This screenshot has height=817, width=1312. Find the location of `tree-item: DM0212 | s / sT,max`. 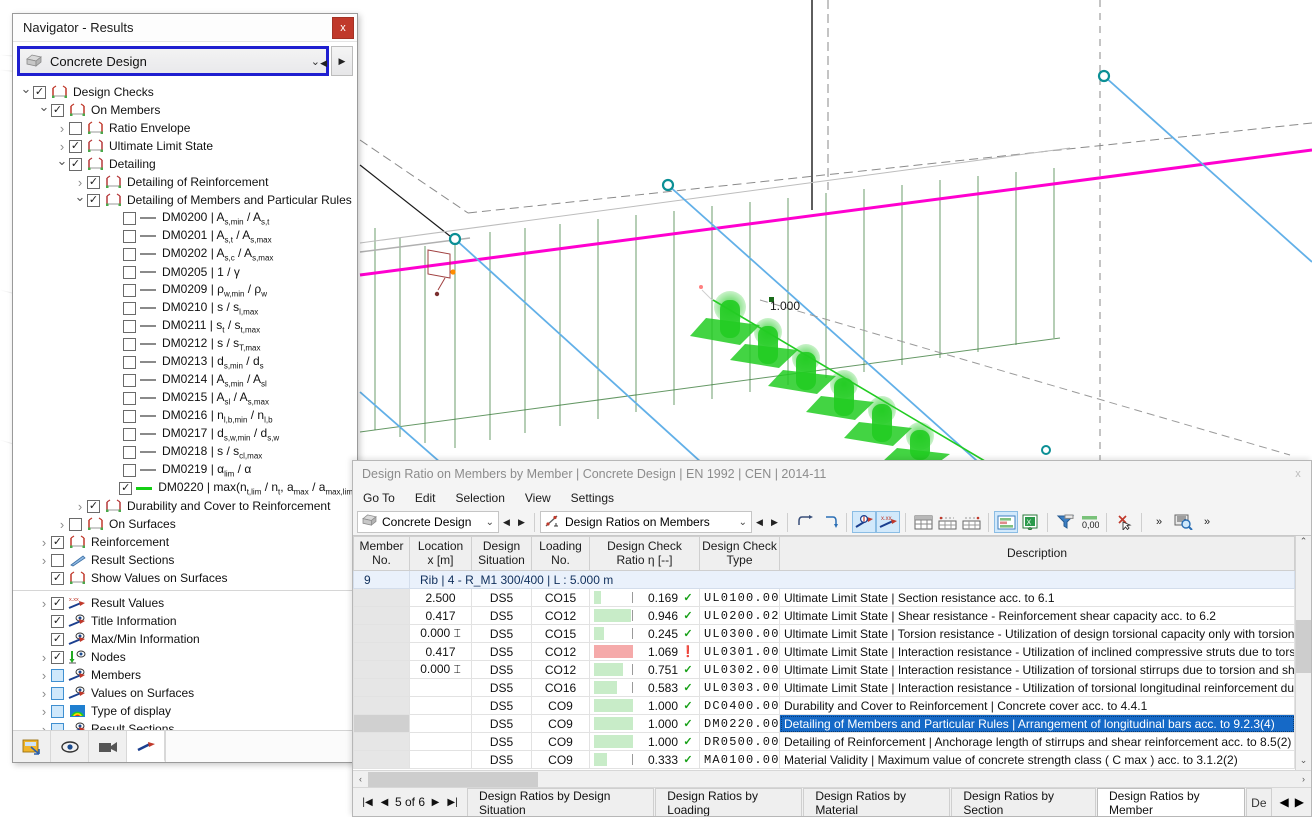

tree-item: DM0212 | s / sT,max is located at coordinates (185, 344).